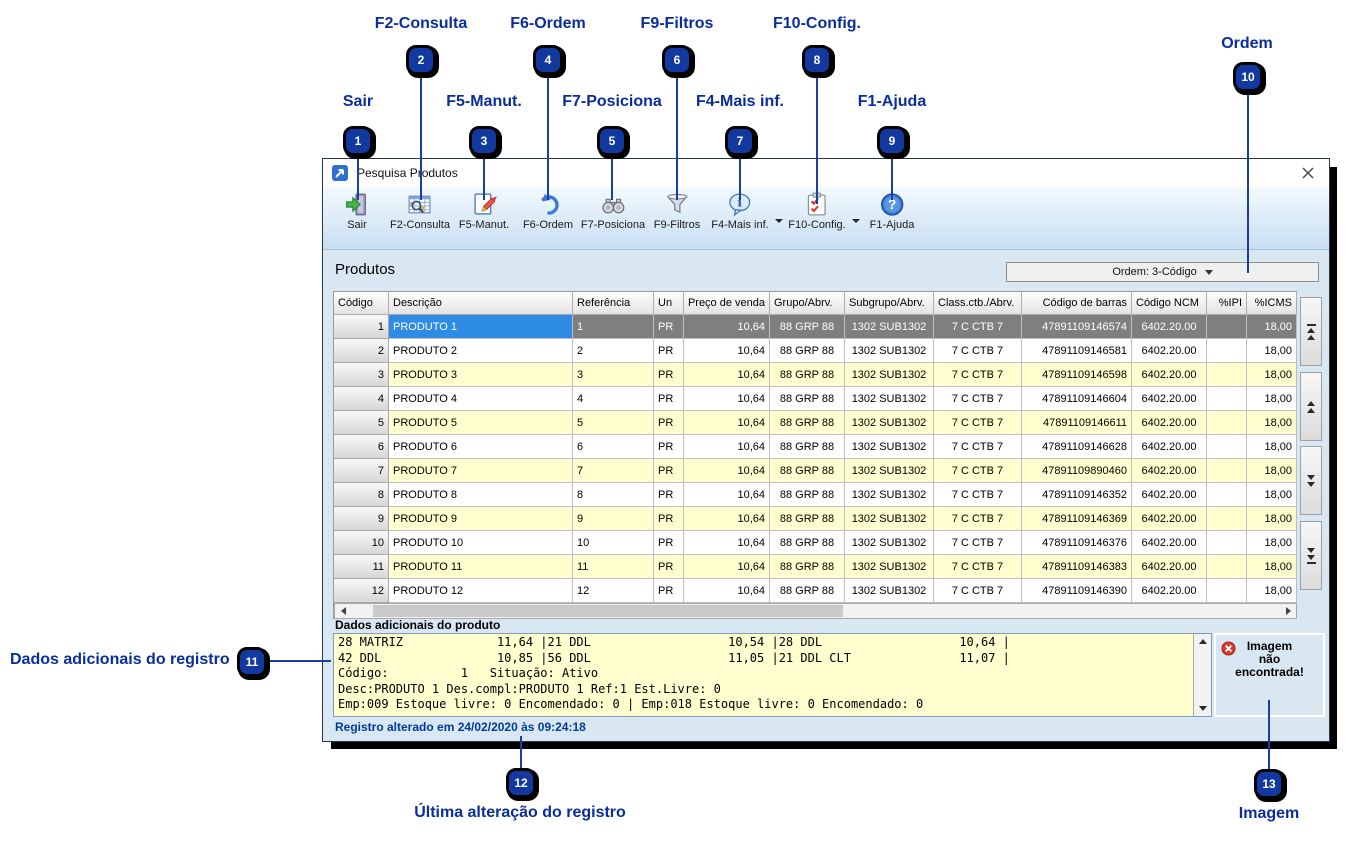  I want to click on grid-cell: 47891109146352, so click(1077, 495).